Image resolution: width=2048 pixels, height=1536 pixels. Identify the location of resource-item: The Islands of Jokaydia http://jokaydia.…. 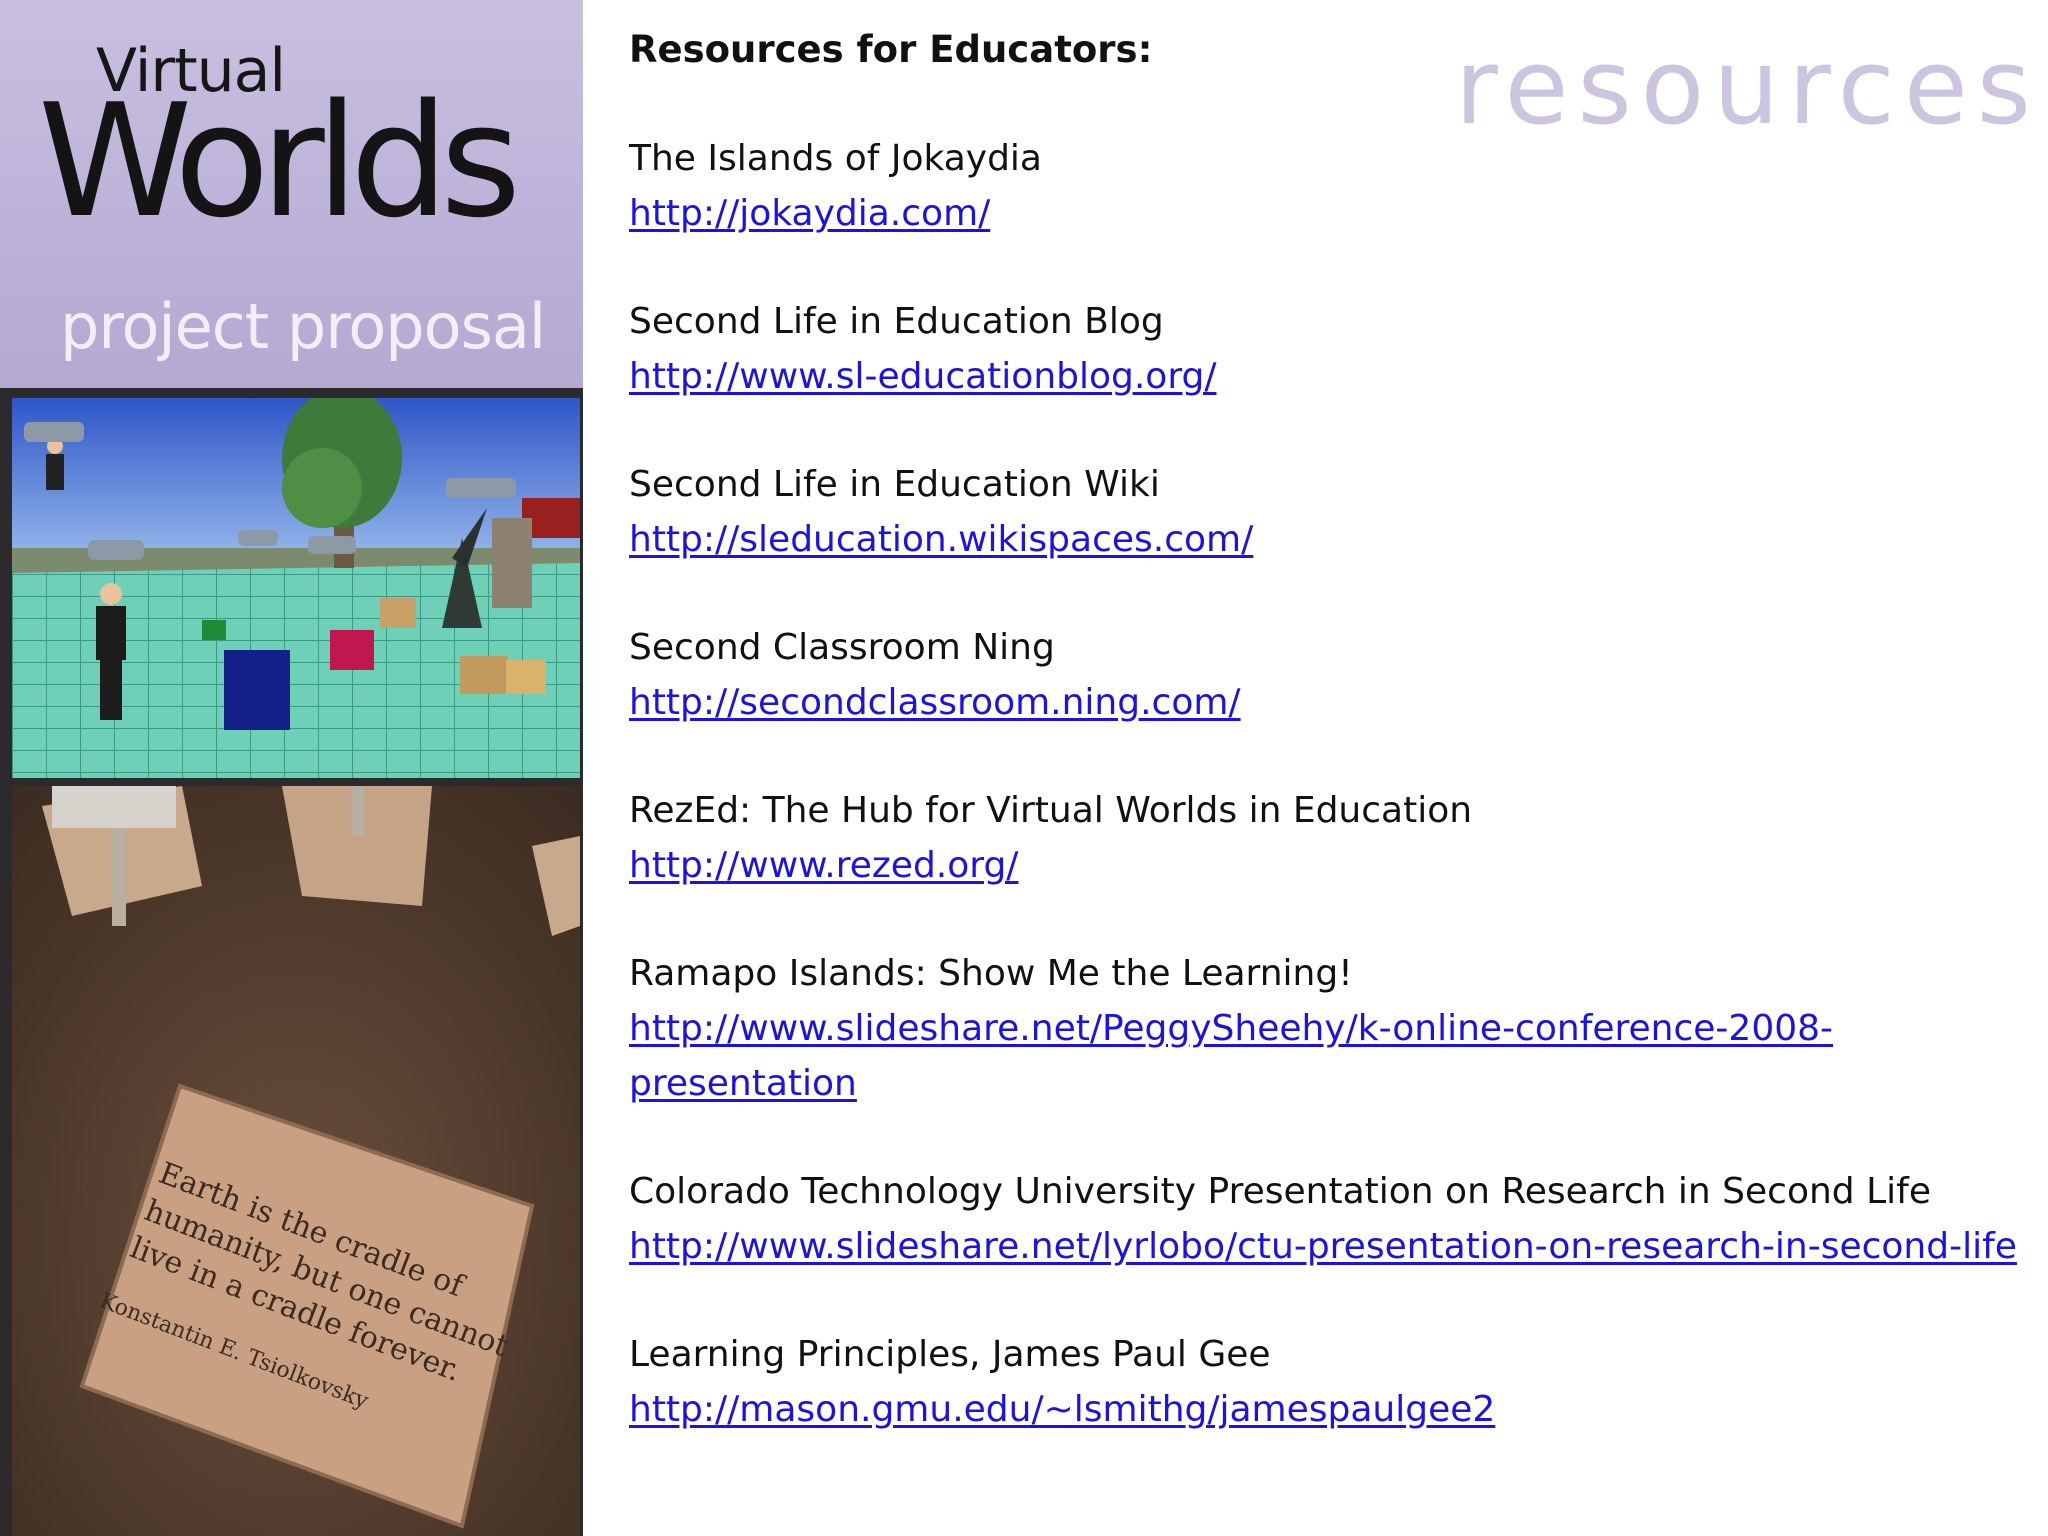
(1329, 186).